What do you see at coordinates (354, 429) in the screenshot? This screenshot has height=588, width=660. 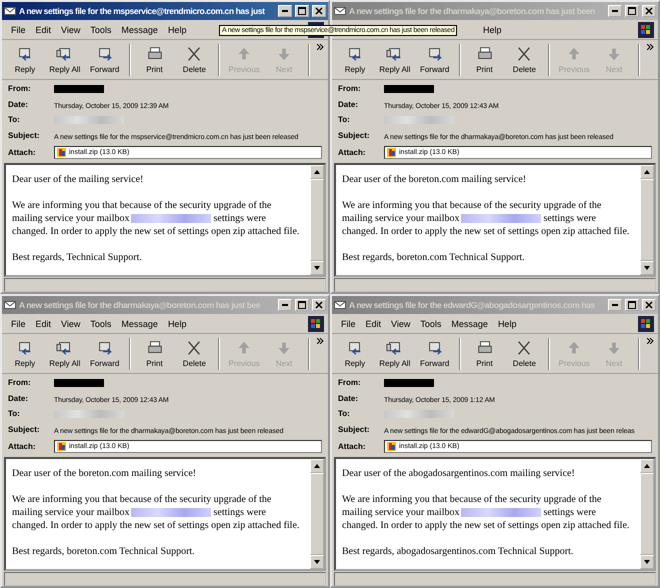 I see `header-label: Subject:` at bounding box center [354, 429].